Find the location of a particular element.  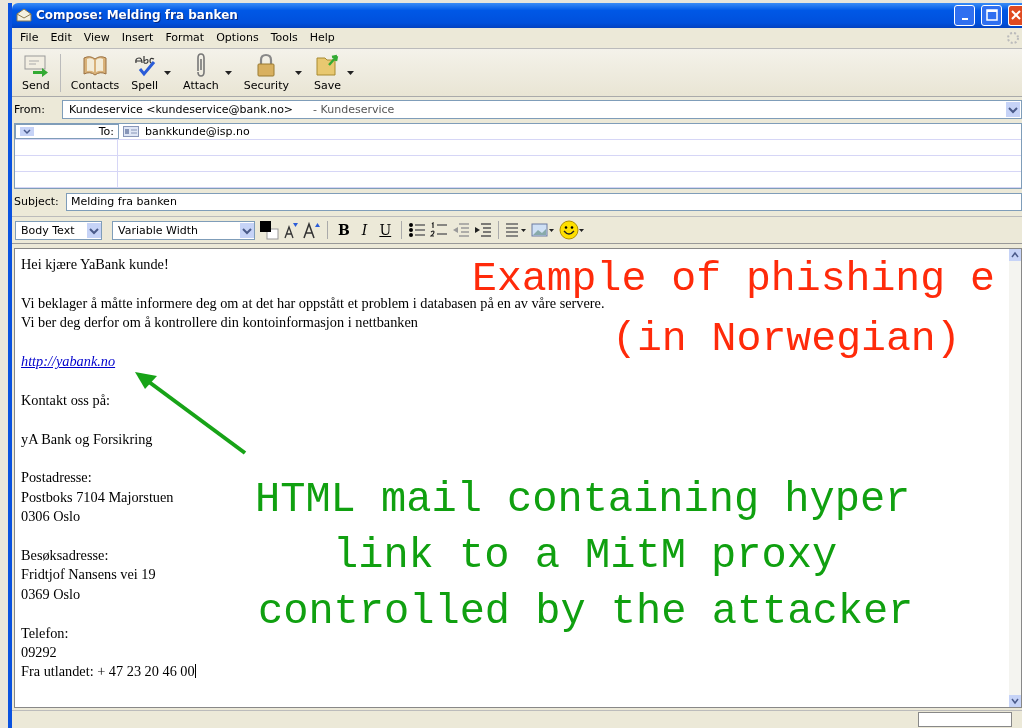

toolbar-button: Save is located at coordinates (327, 72).